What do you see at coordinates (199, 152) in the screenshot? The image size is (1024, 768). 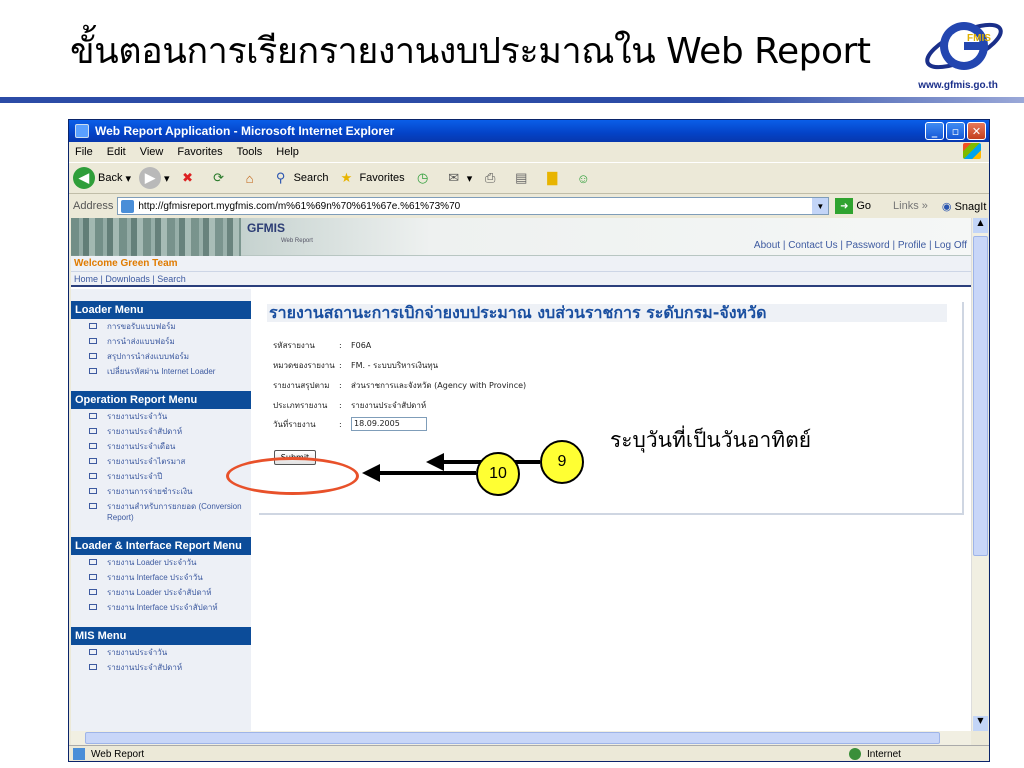 I see `menu-favorites: Favorites` at bounding box center [199, 152].